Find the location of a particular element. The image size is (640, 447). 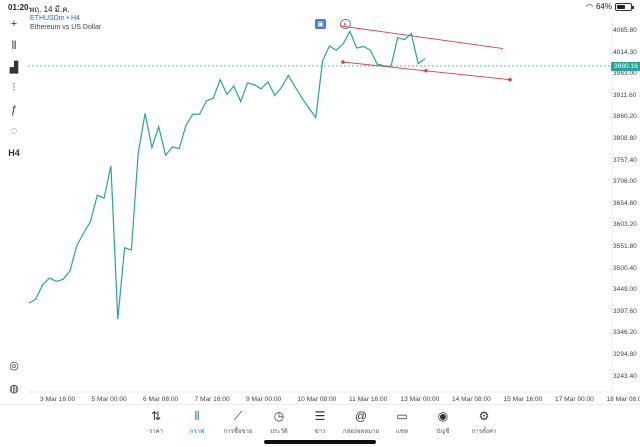

mailbox-icon: @ is located at coordinates (361, 416).